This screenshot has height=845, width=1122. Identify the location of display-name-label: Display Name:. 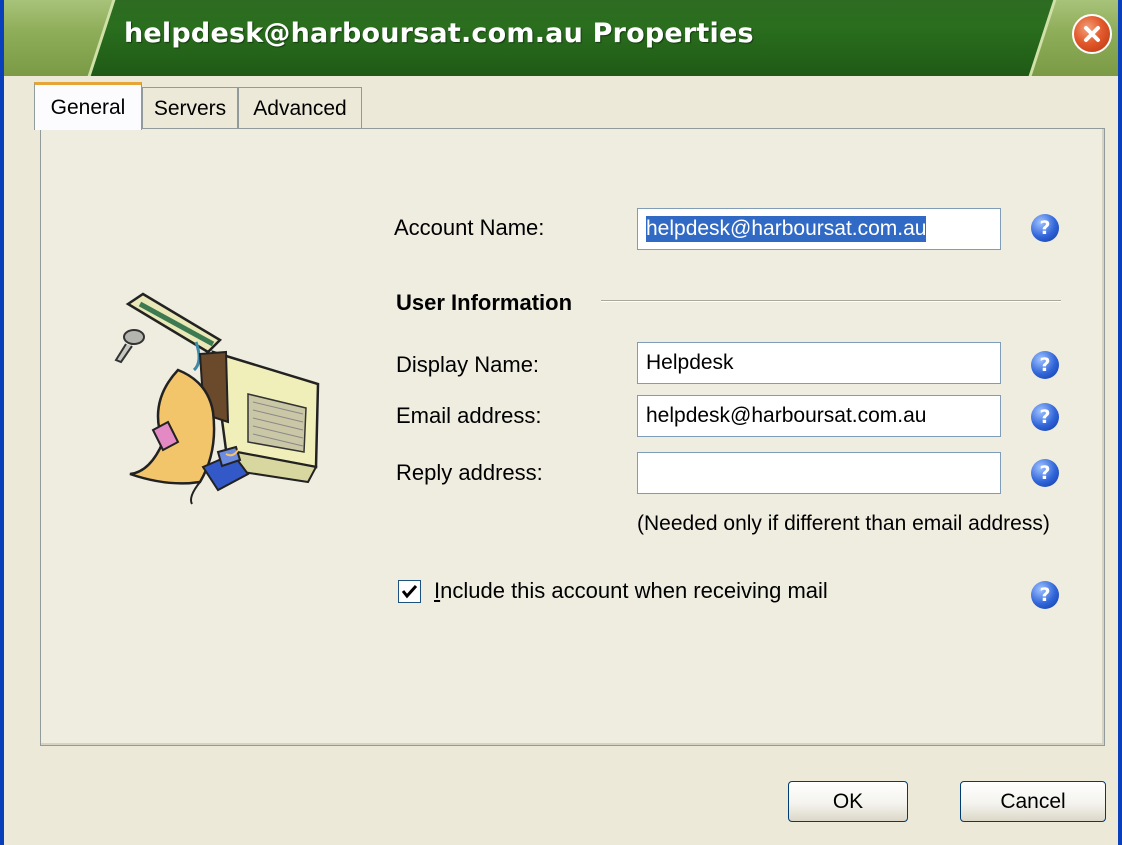
(468, 364).